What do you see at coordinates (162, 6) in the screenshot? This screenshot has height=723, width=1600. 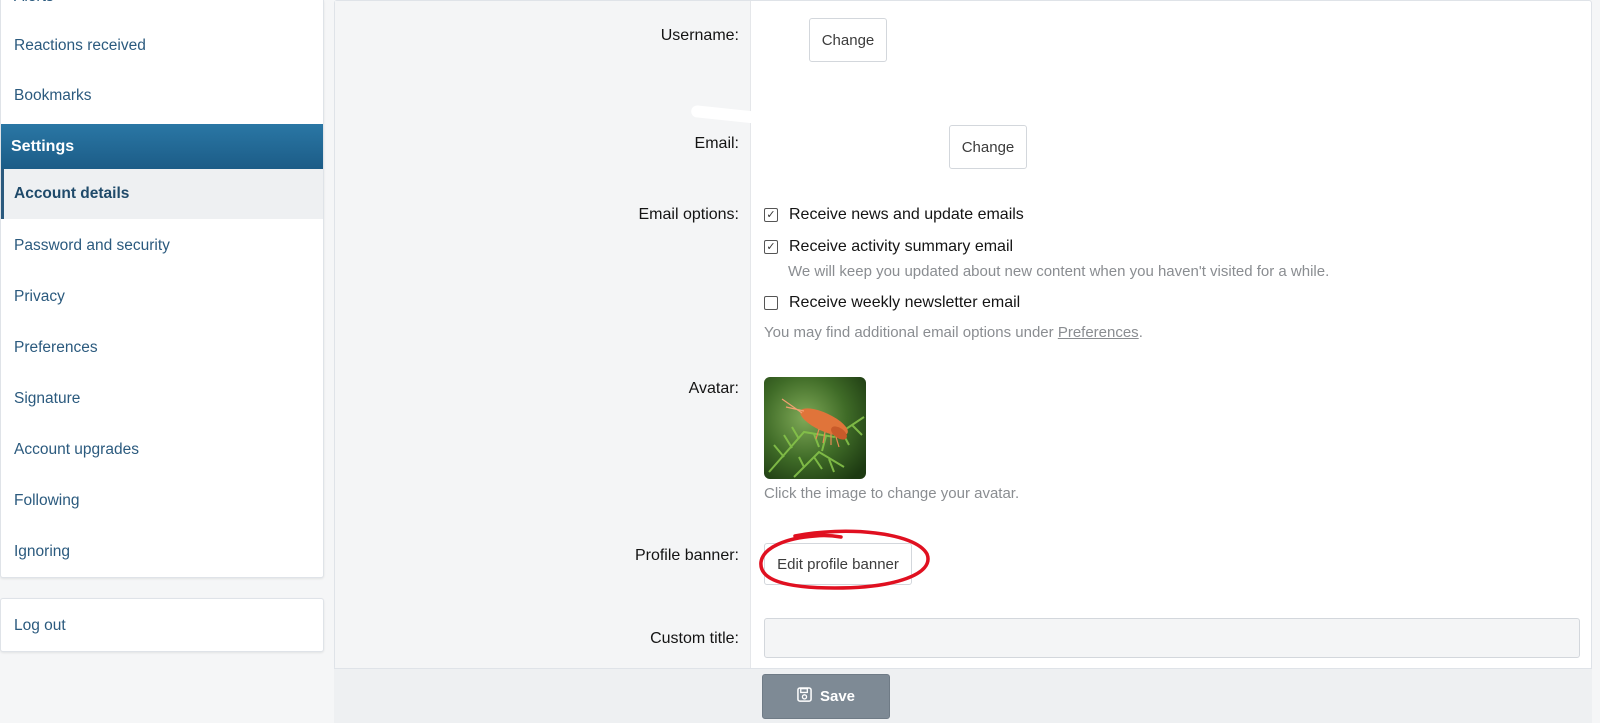 I see `sidebar-item-alerts: Alerts` at bounding box center [162, 6].